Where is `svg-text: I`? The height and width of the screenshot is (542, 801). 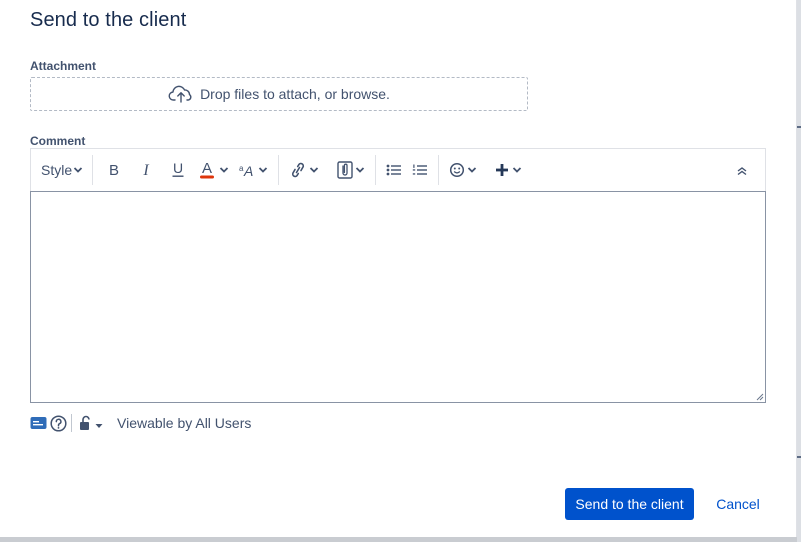 svg-text: I is located at coordinates (145, 170).